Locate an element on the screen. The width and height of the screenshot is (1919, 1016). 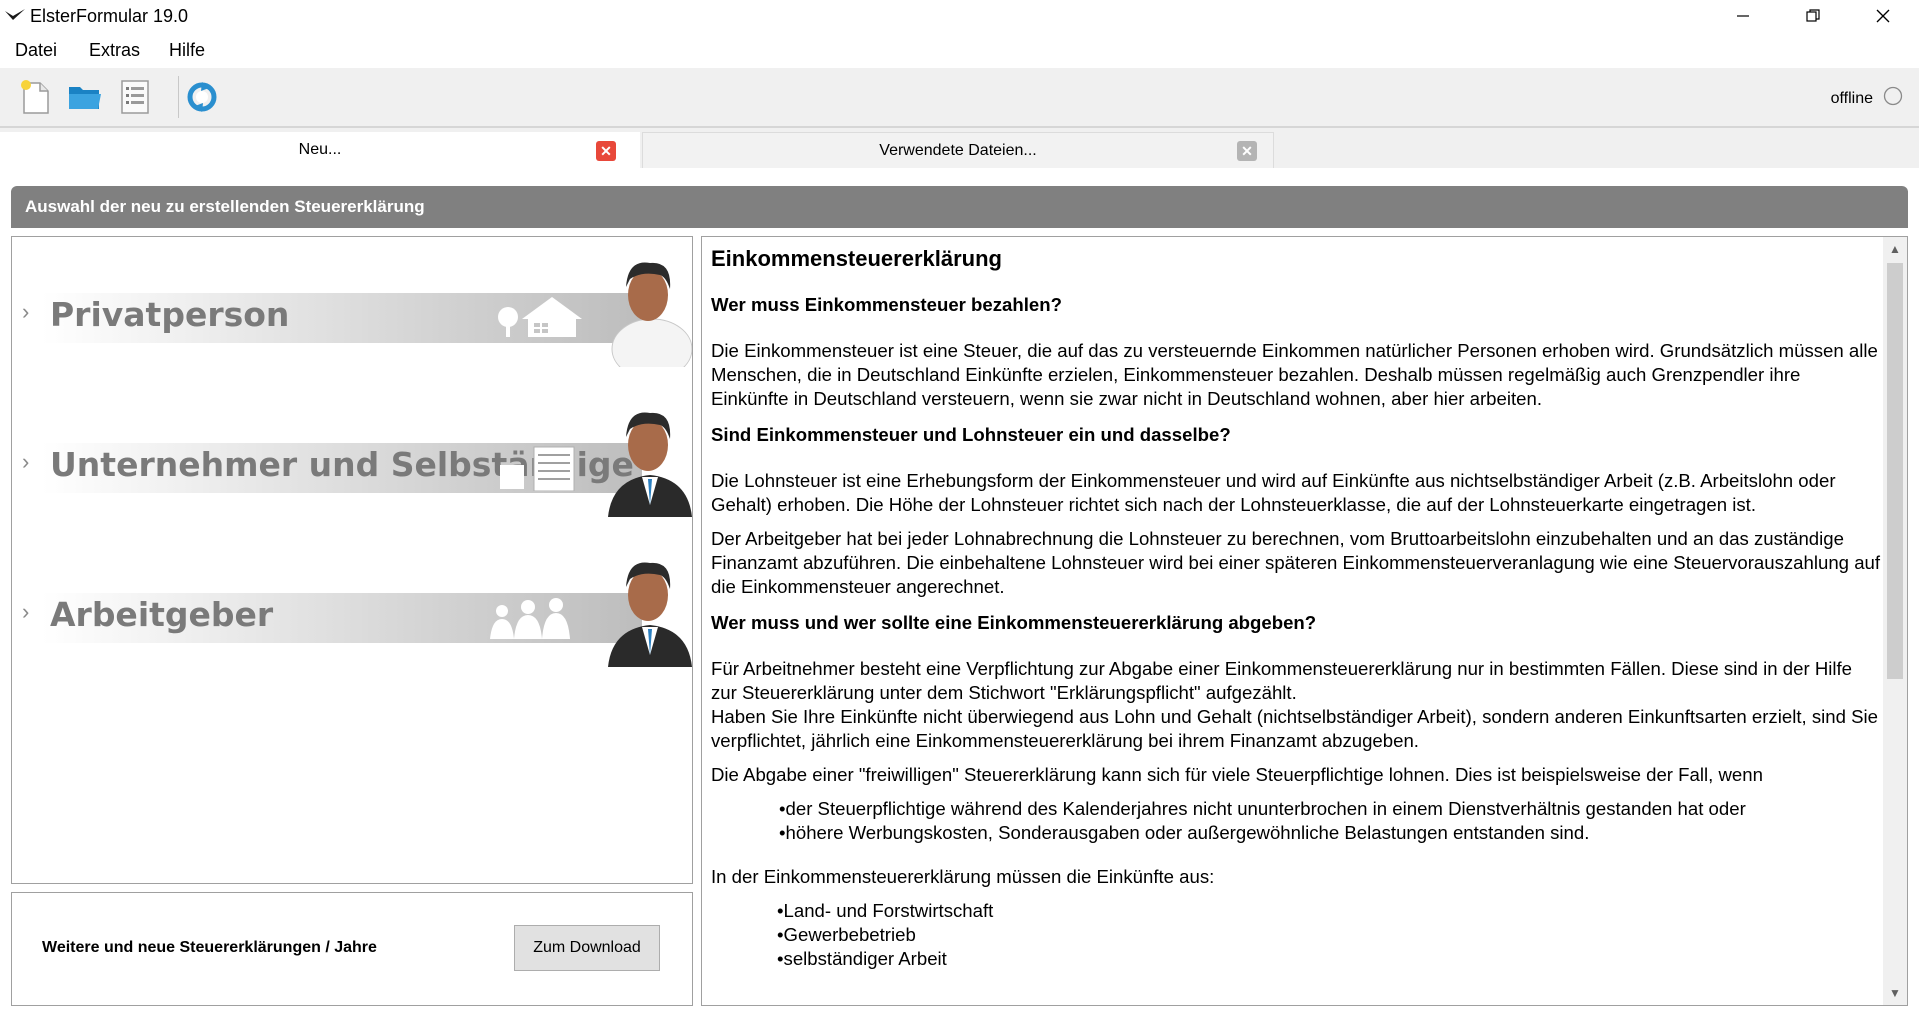
open-folder-icon is located at coordinates (85, 98).